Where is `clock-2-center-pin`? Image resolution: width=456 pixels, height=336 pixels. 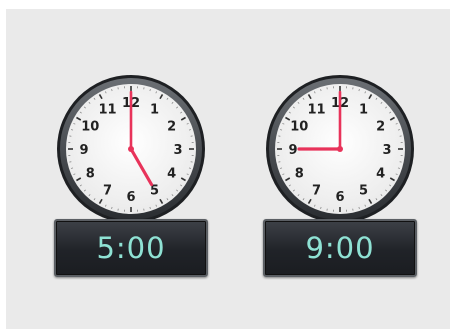
clock-2-center-pin is located at coordinates (340, 149).